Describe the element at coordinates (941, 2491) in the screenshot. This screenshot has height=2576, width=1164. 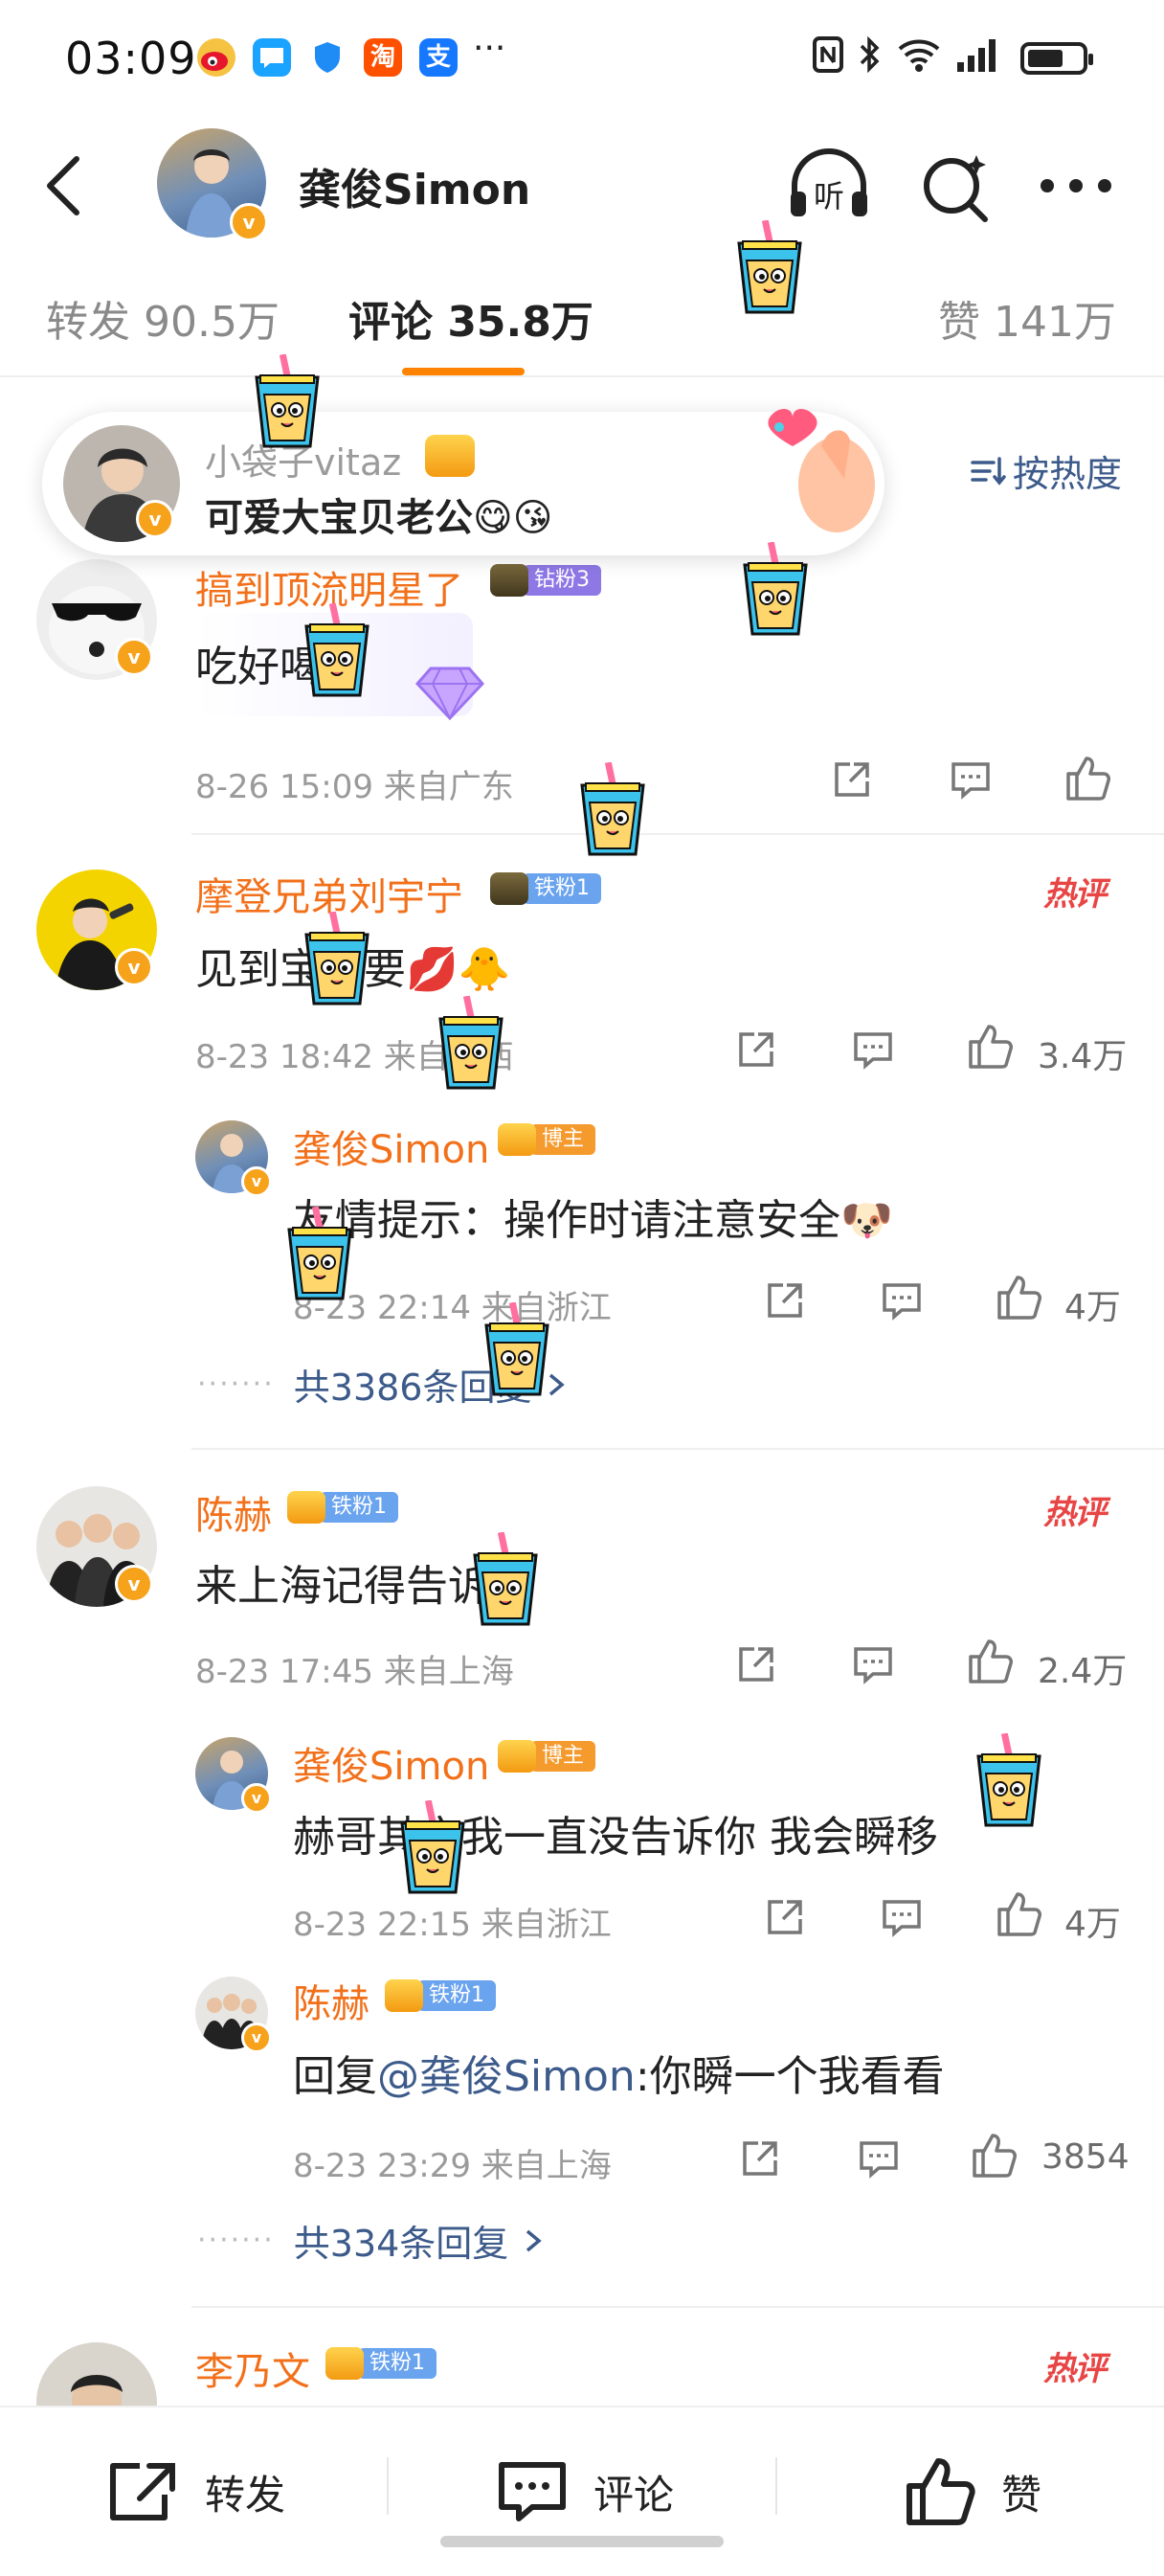
I see `thumbs-up-icon` at that location.